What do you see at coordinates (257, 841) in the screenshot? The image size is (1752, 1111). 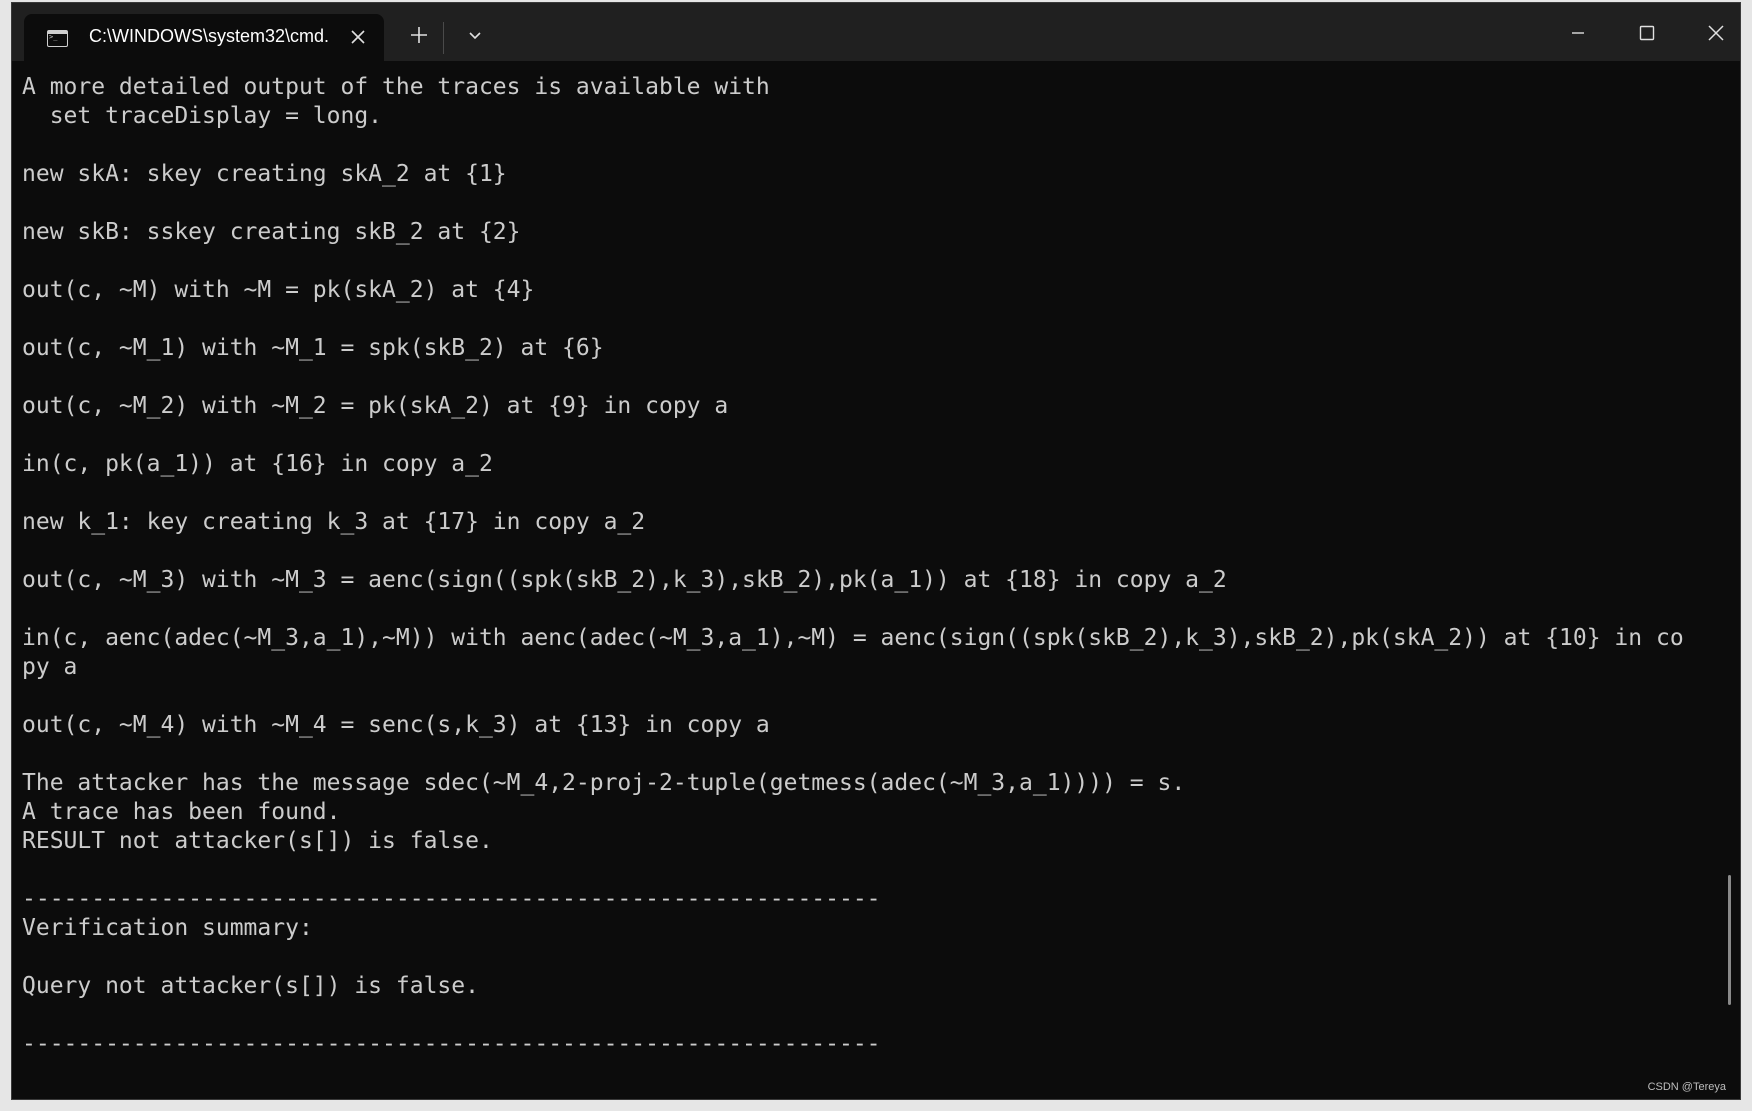 I see `terminal-line: RESULT not attacker(s[]) is false.` at bounding box center [257, 841].